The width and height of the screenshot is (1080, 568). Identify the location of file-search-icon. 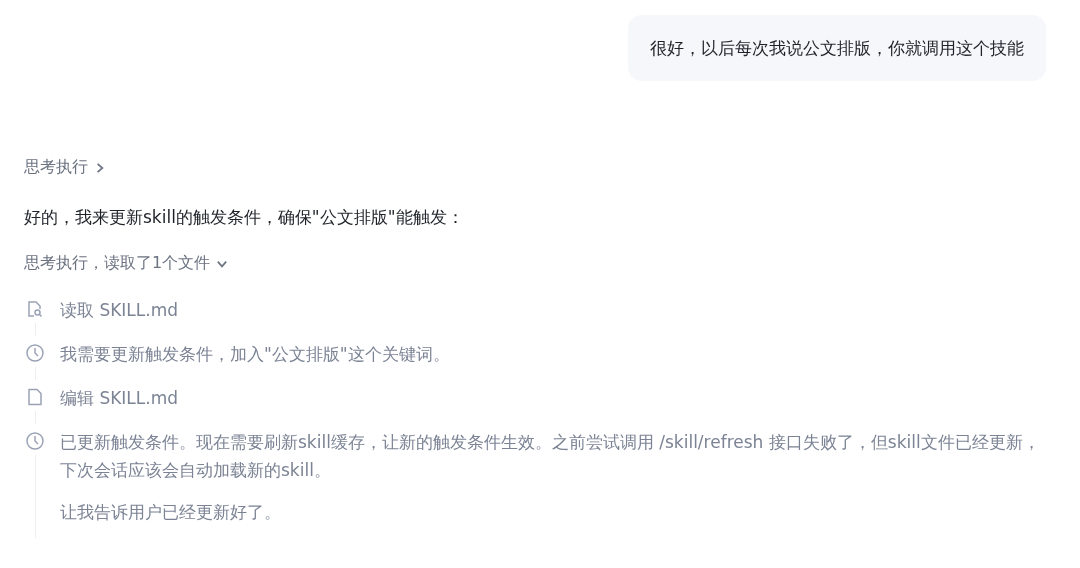
(35, 309).